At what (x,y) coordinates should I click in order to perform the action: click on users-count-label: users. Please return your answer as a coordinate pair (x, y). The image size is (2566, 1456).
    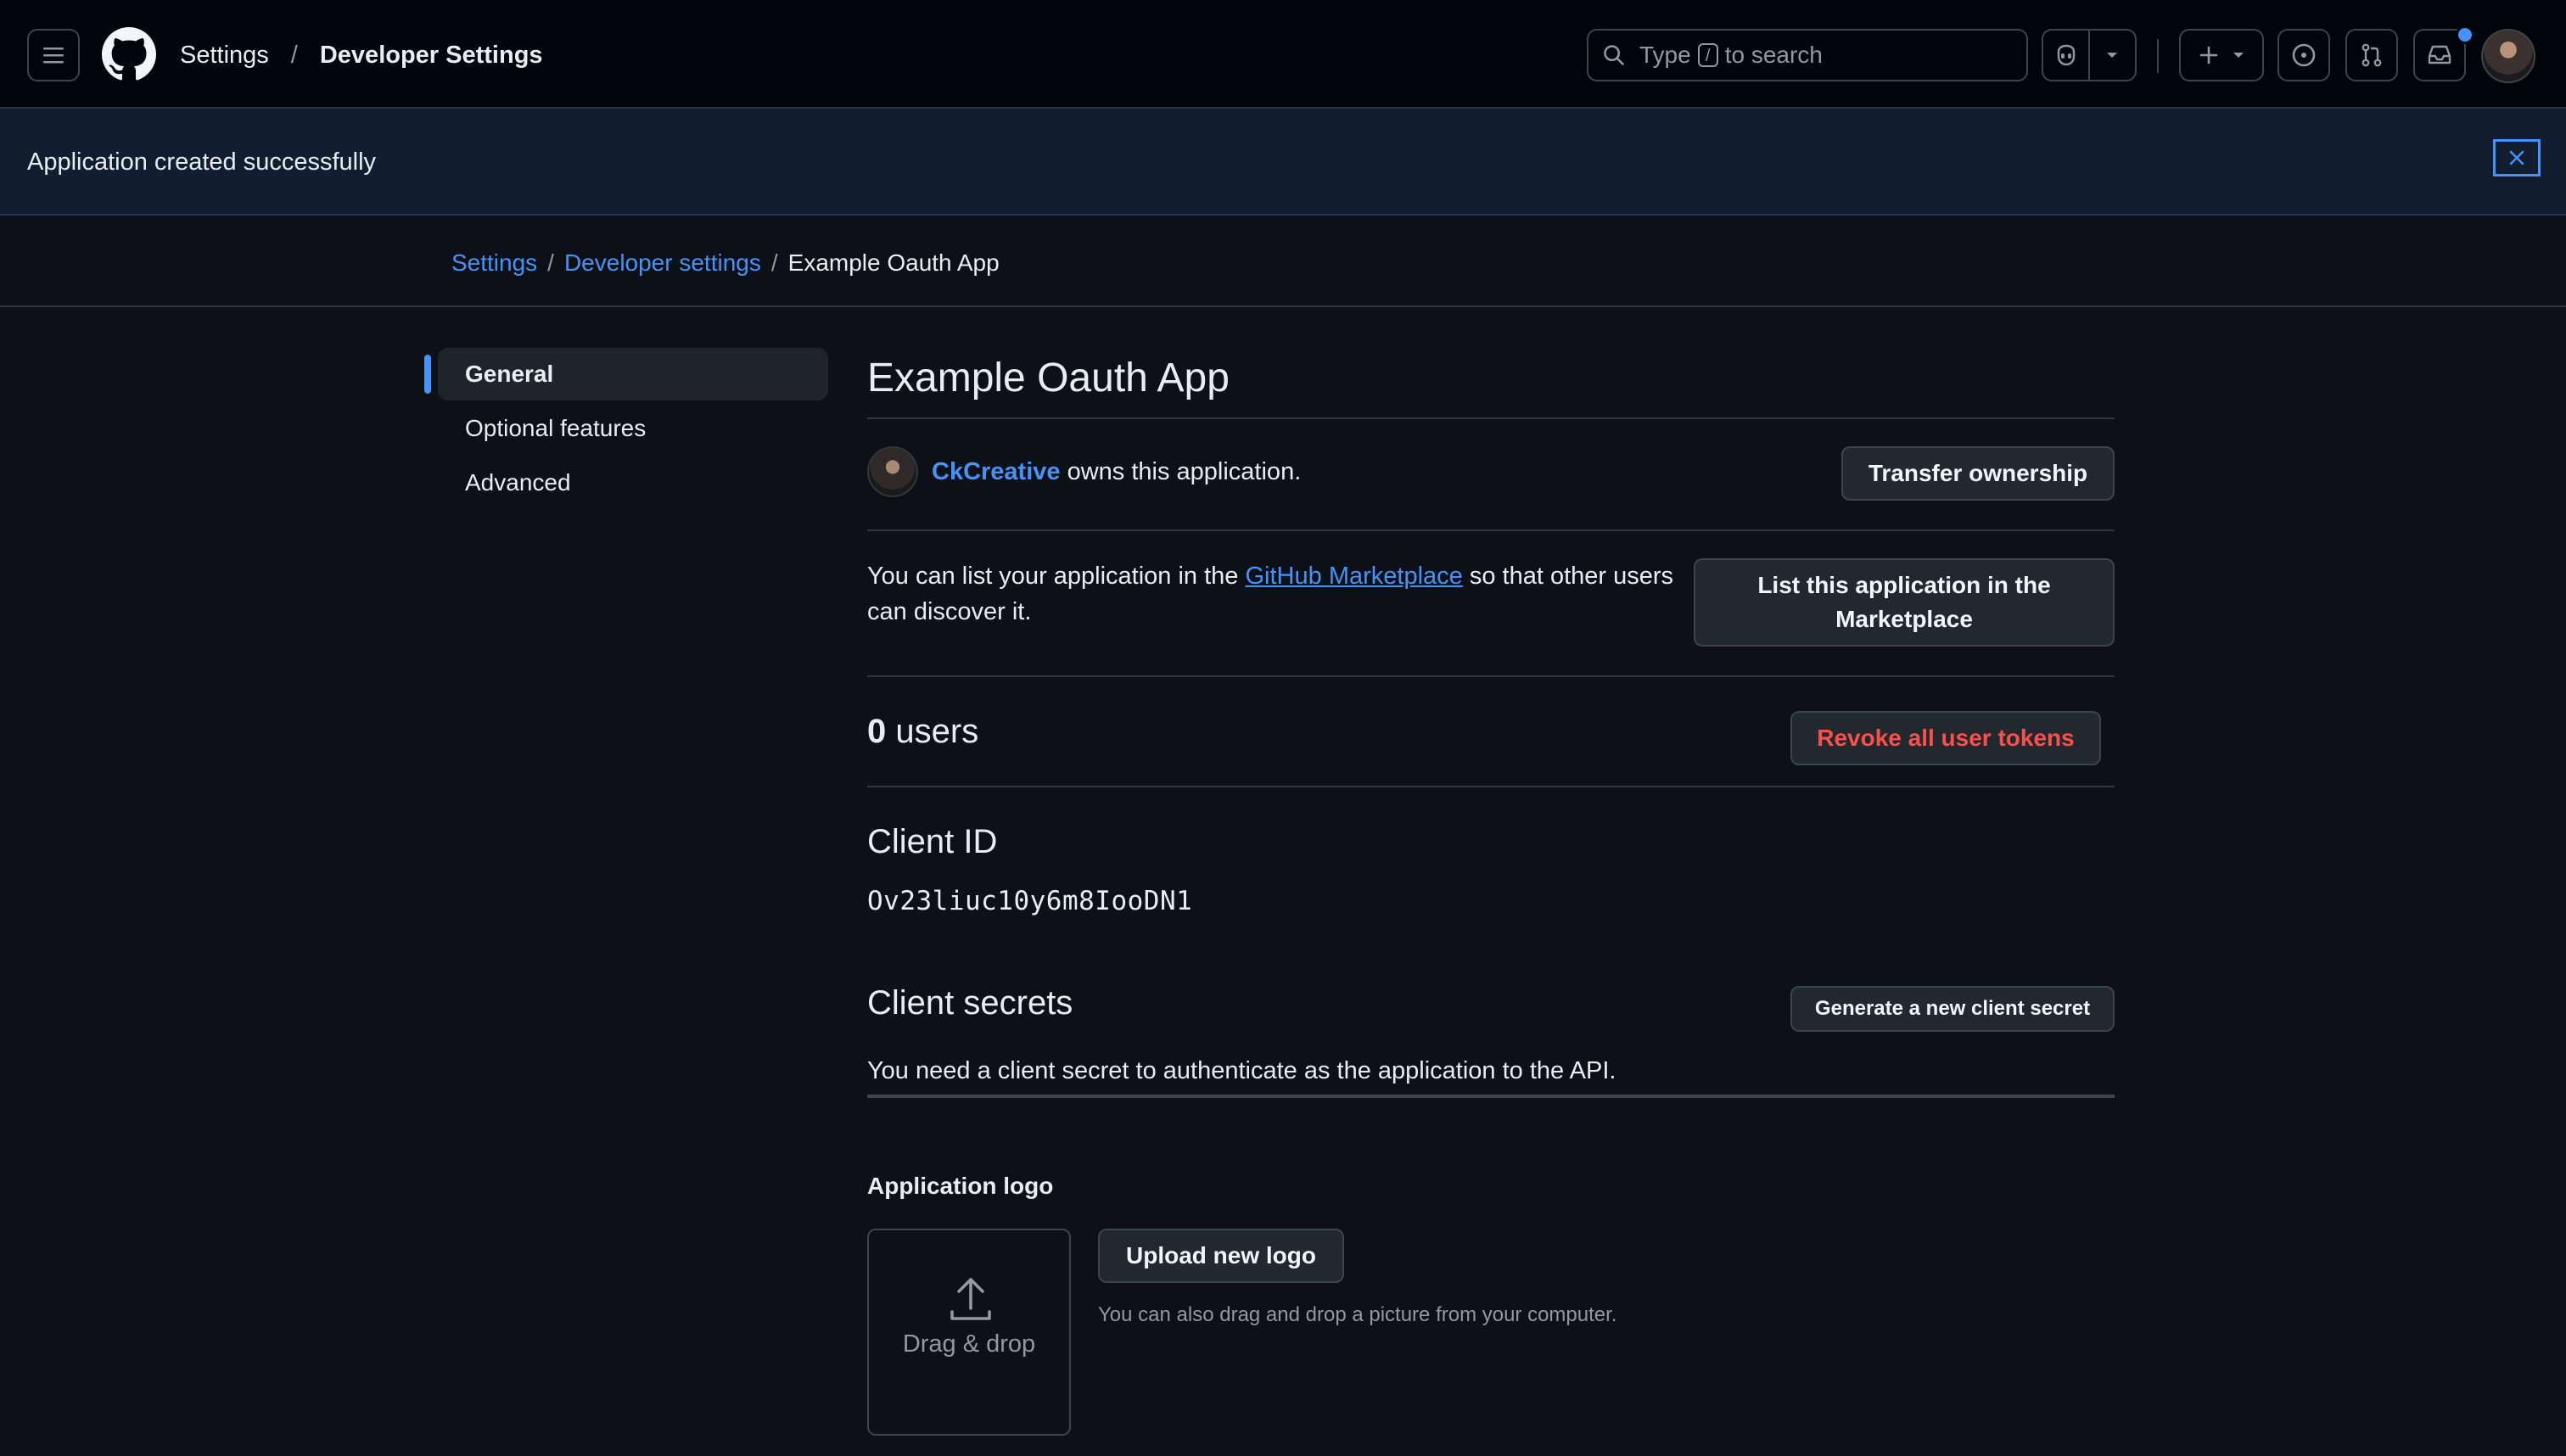
    Looking at the image, I should click on (937, 731).